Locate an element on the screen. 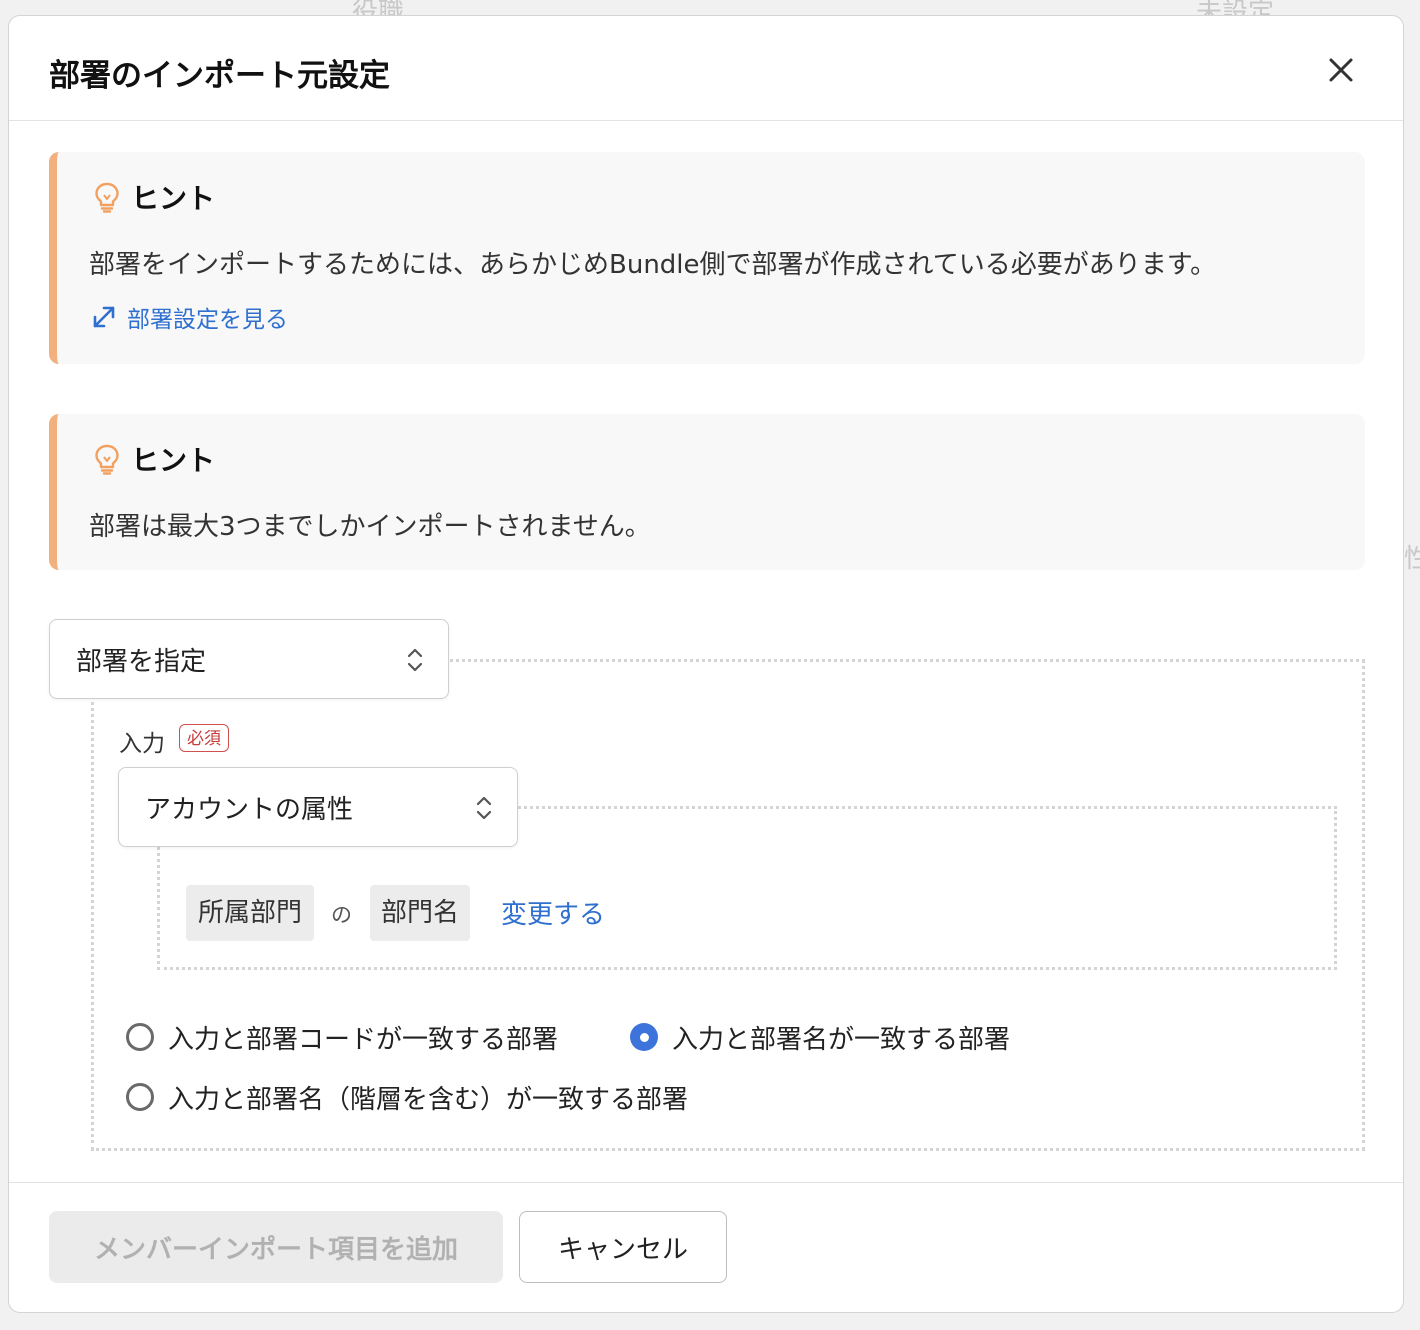 The height and width of the screenshot is (1330, 1420). close-button is located at coordinates (1341, 70).